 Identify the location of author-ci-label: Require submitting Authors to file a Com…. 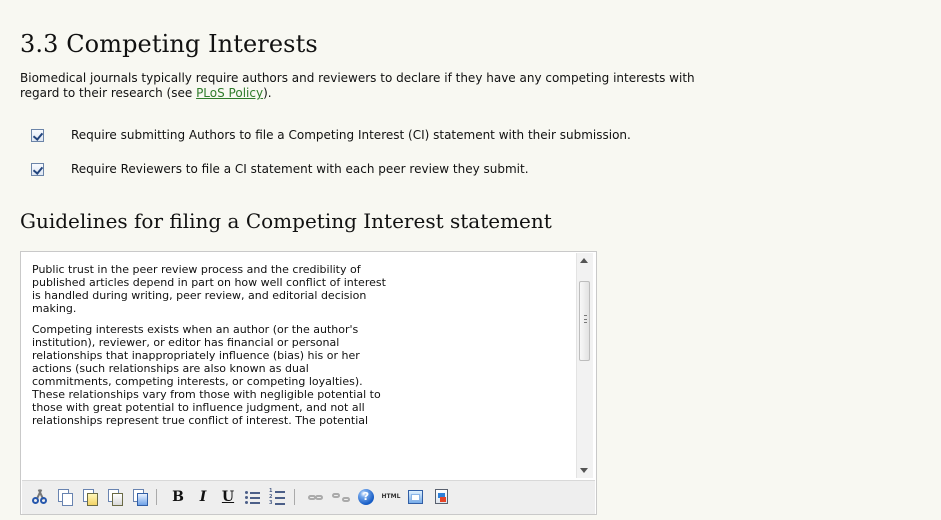
(351, 135).